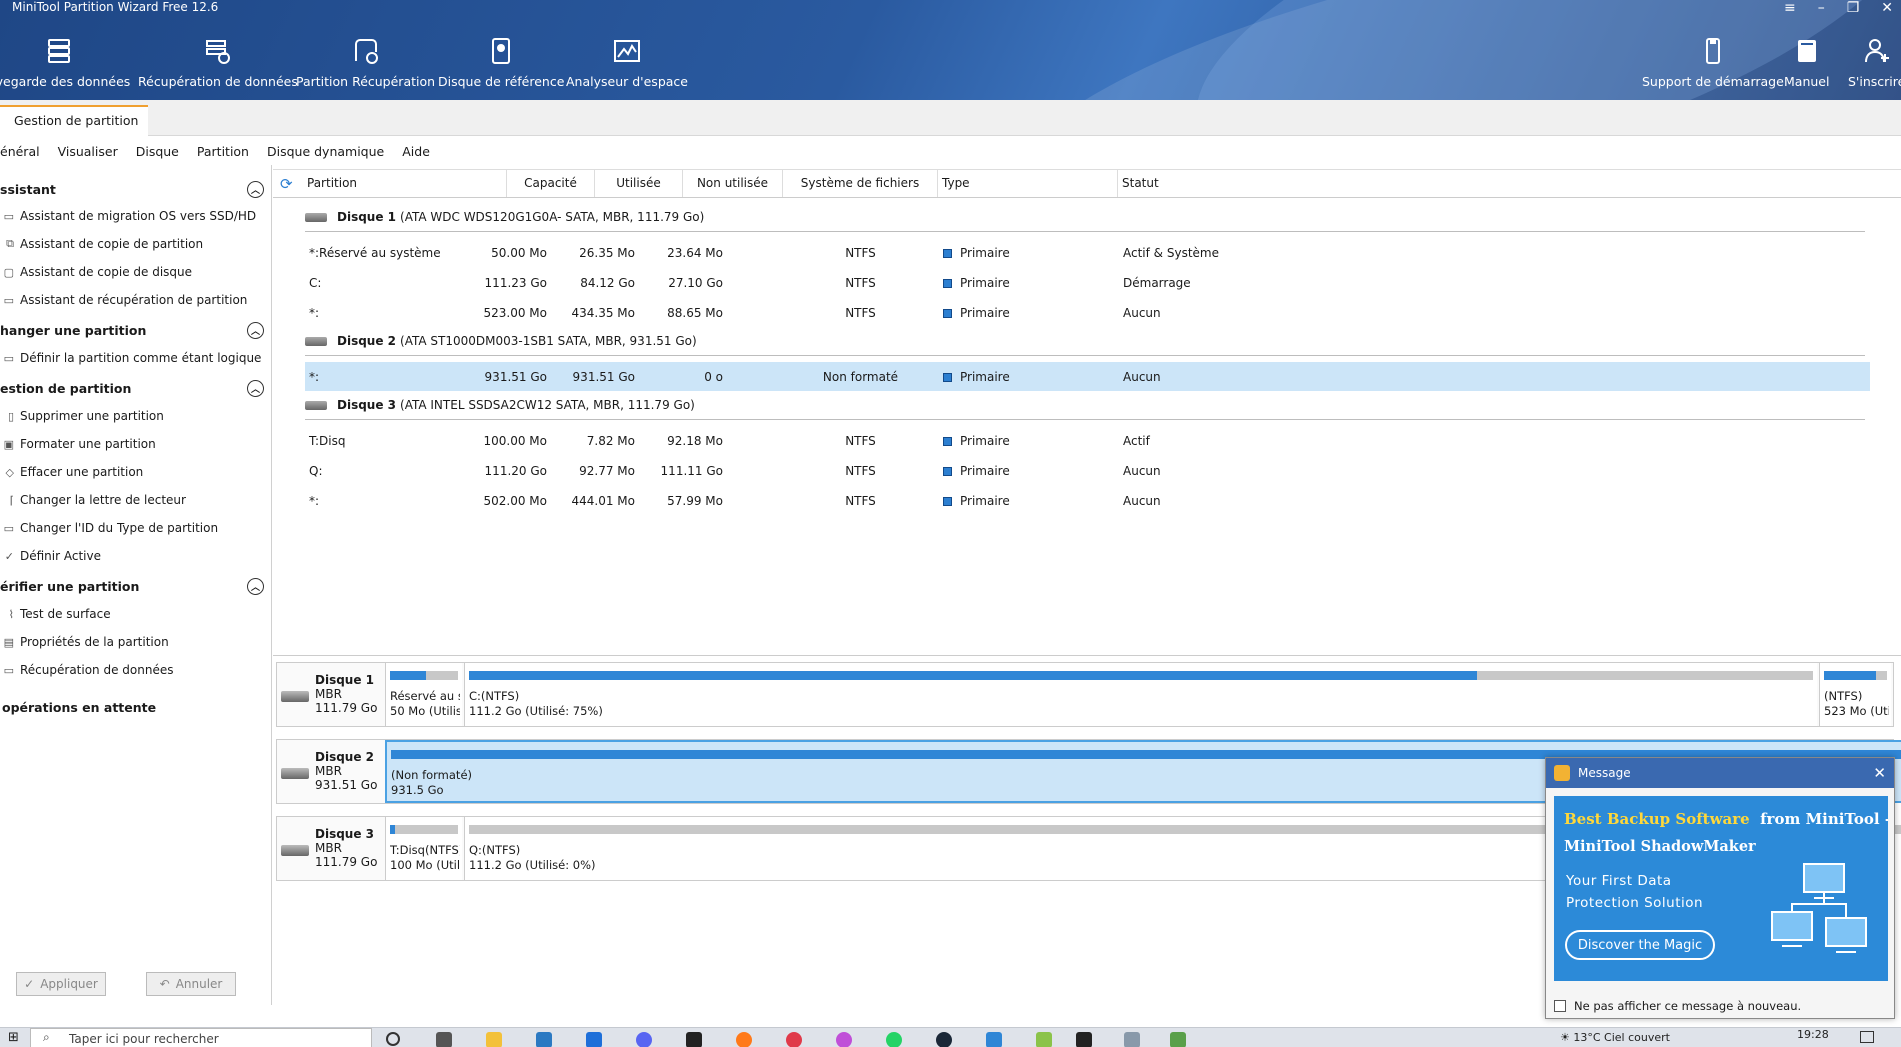 This screenshot has width=1901, height=1047. What do you see at coordinates (551, 183) in the screenshot?
I see `col-capacity: Capacité` at bounding box center [551, 183].